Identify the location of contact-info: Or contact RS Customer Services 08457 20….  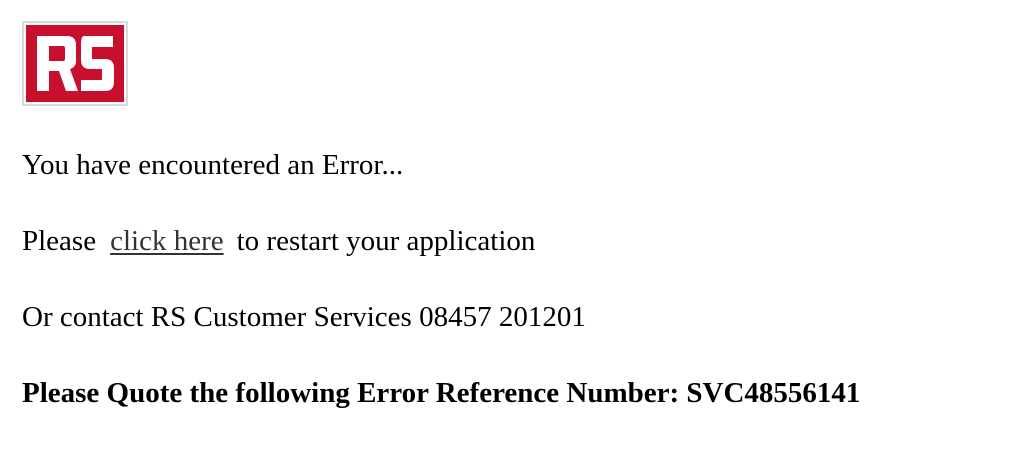
(304, 317).